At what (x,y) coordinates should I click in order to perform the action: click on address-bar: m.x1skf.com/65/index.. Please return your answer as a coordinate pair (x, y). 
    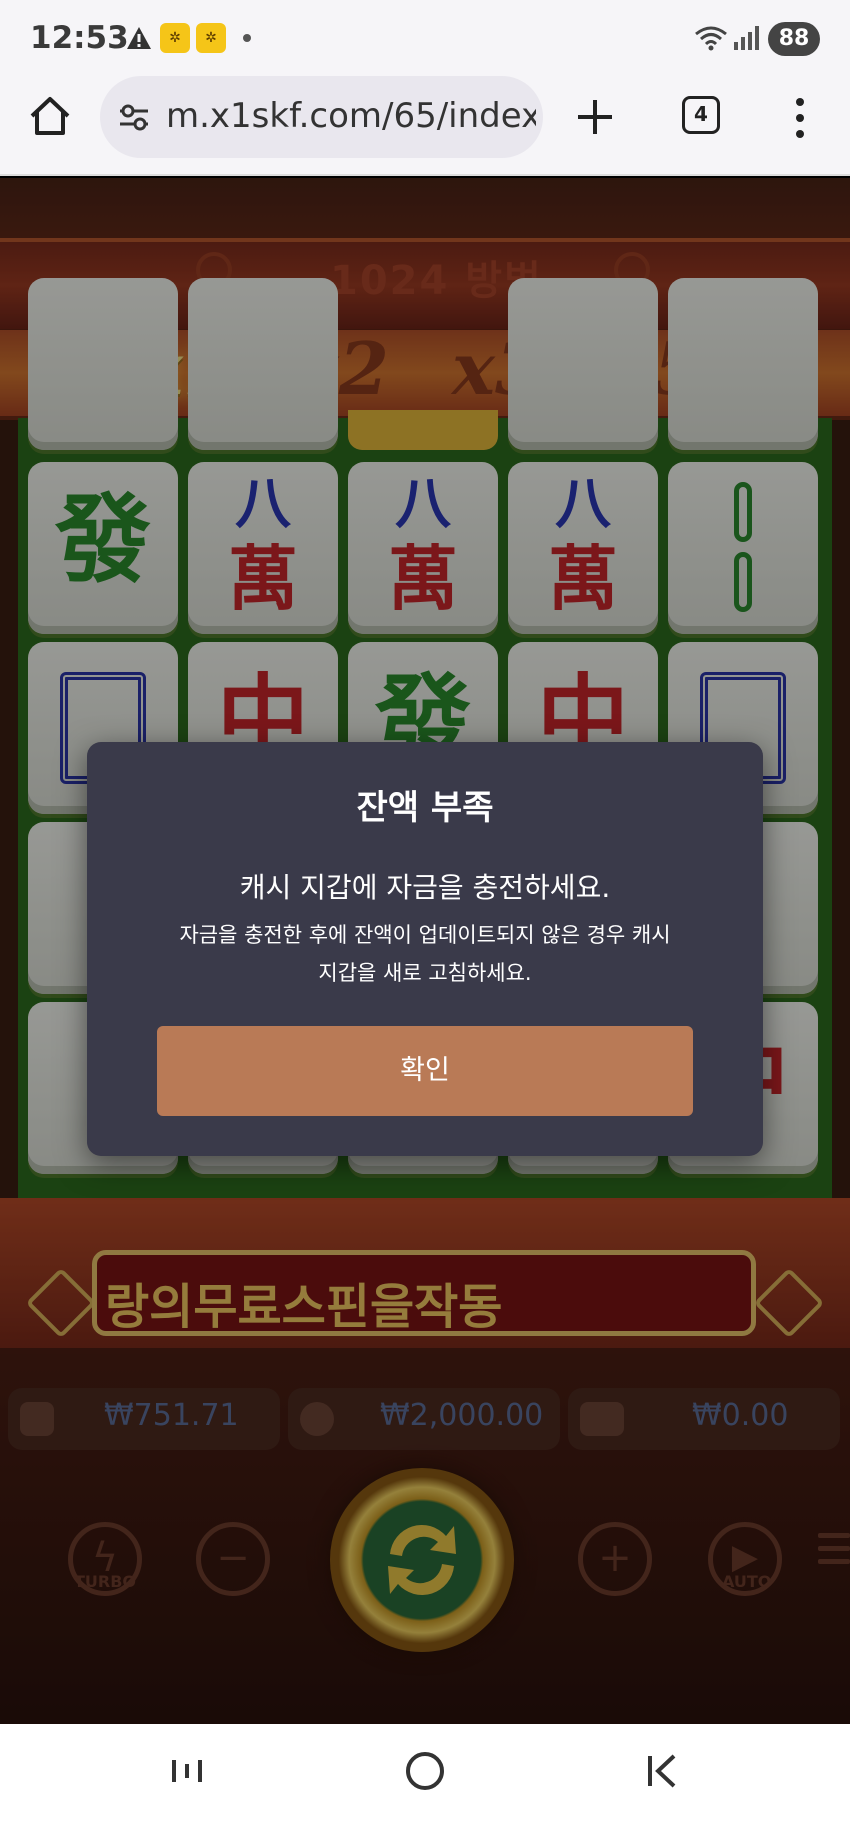
    Looking at the image, I should click on (321, 117).